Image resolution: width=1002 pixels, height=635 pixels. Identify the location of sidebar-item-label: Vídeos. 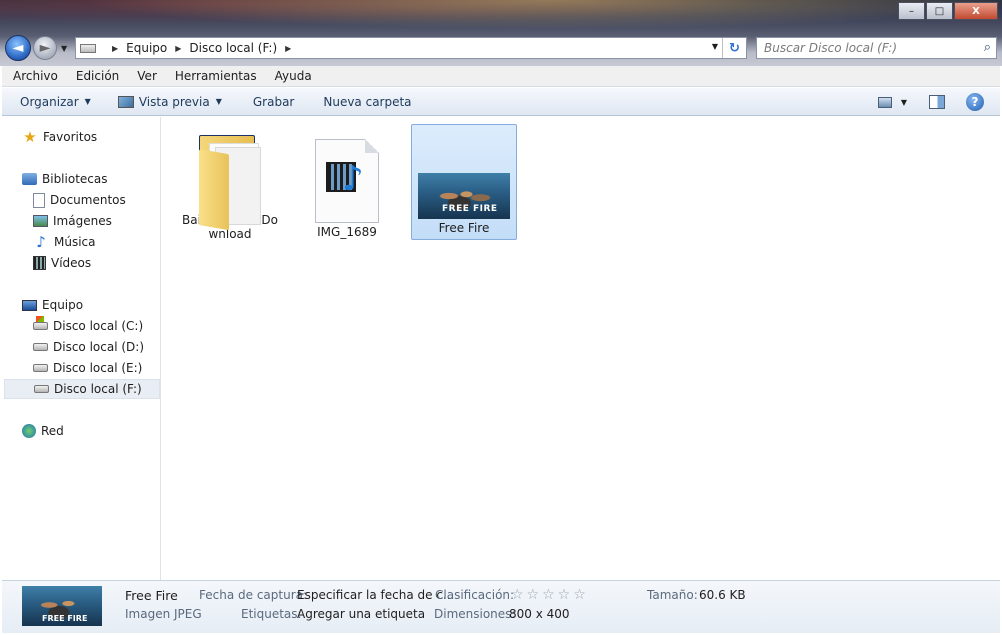
(71, 263).